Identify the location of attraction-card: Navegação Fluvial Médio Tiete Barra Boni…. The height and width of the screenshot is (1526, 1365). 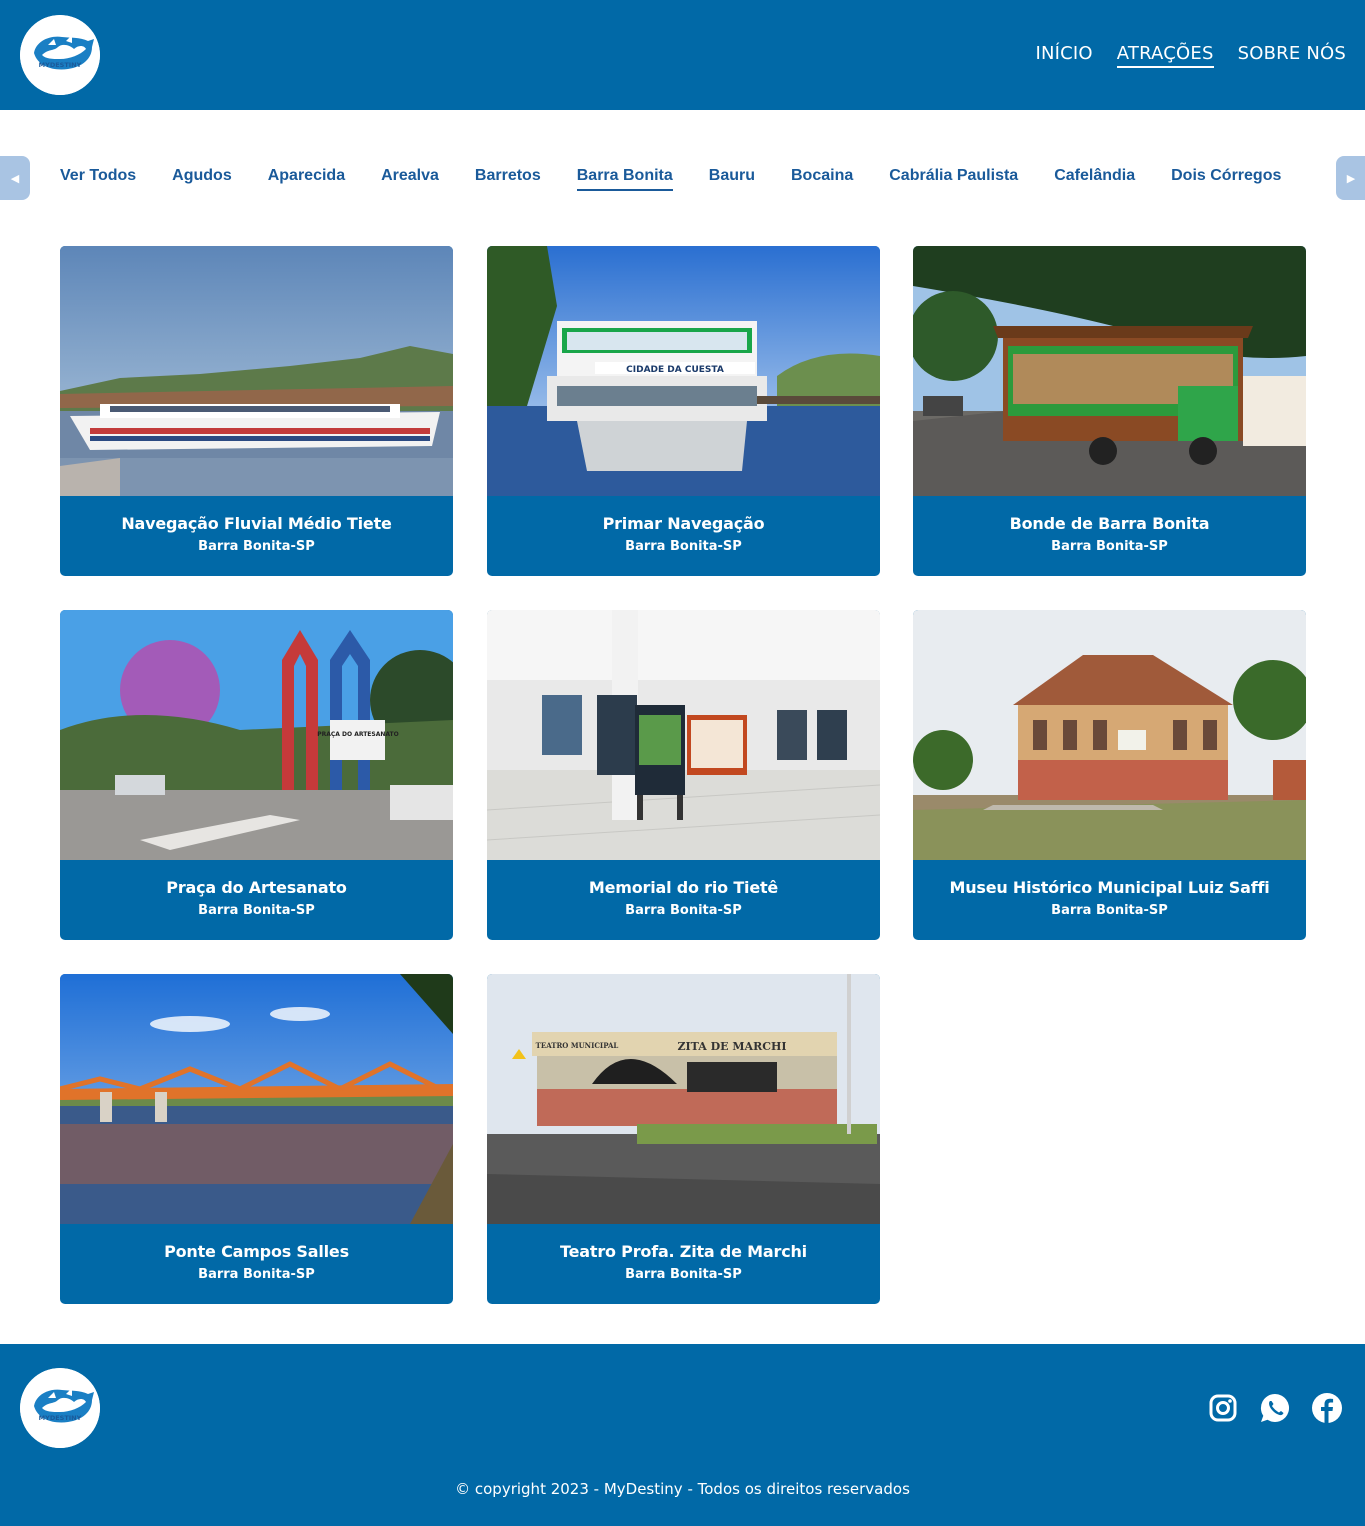
(256, 411).